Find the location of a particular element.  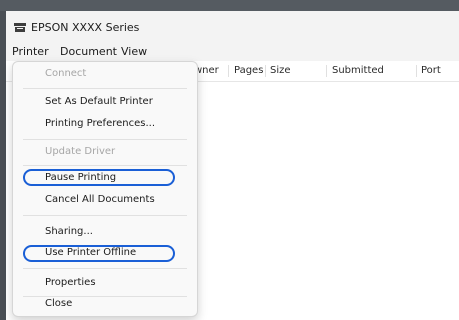

menu-item-label: Set As Default Printer is located at coordinates (99, 101).